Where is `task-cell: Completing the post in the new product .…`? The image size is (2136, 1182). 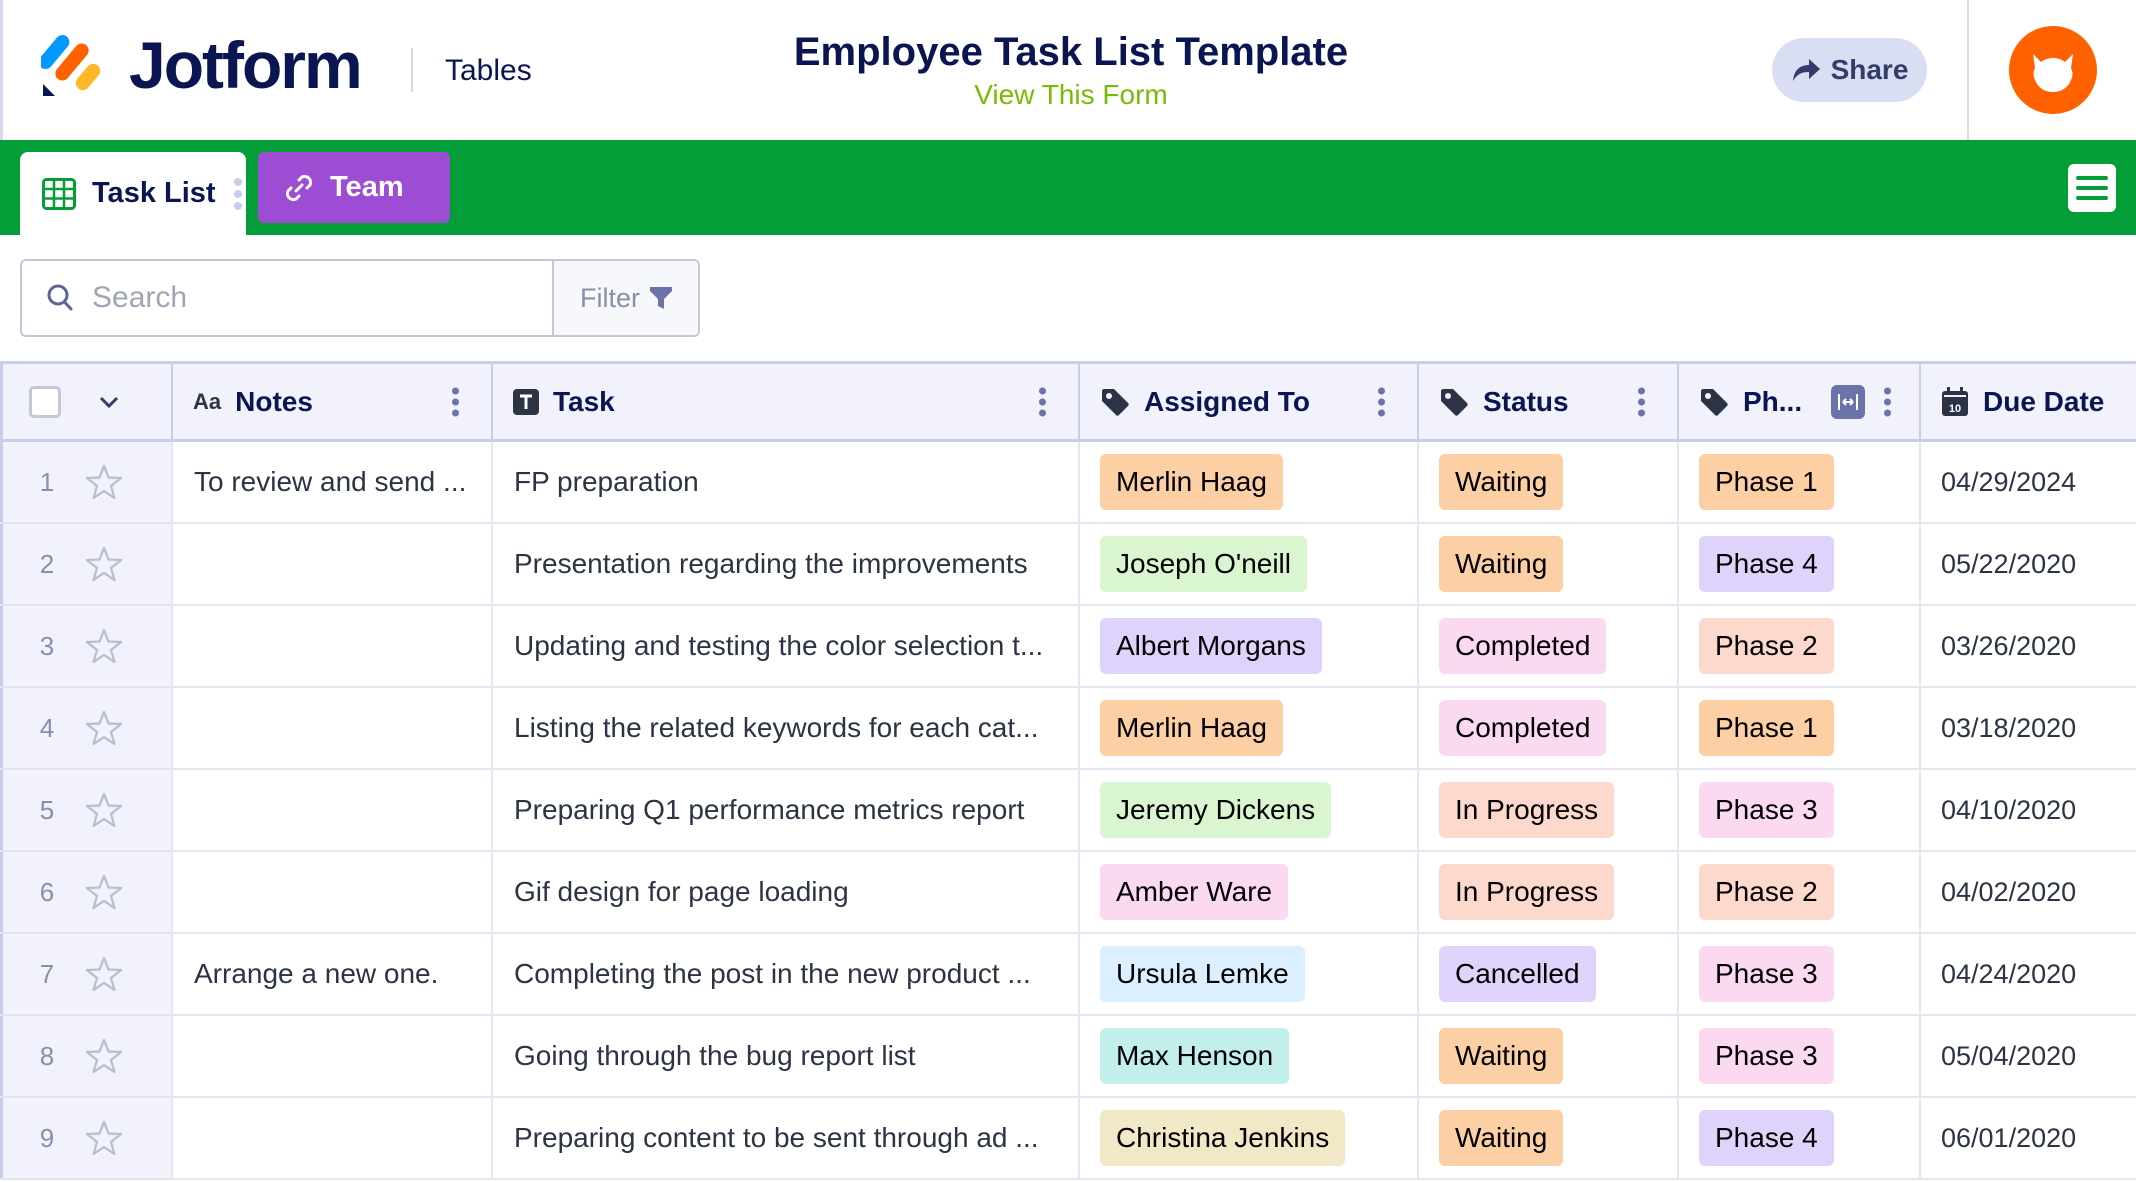
task-cell: Completing the post in the new product .… is located at coordinates (786, 974).